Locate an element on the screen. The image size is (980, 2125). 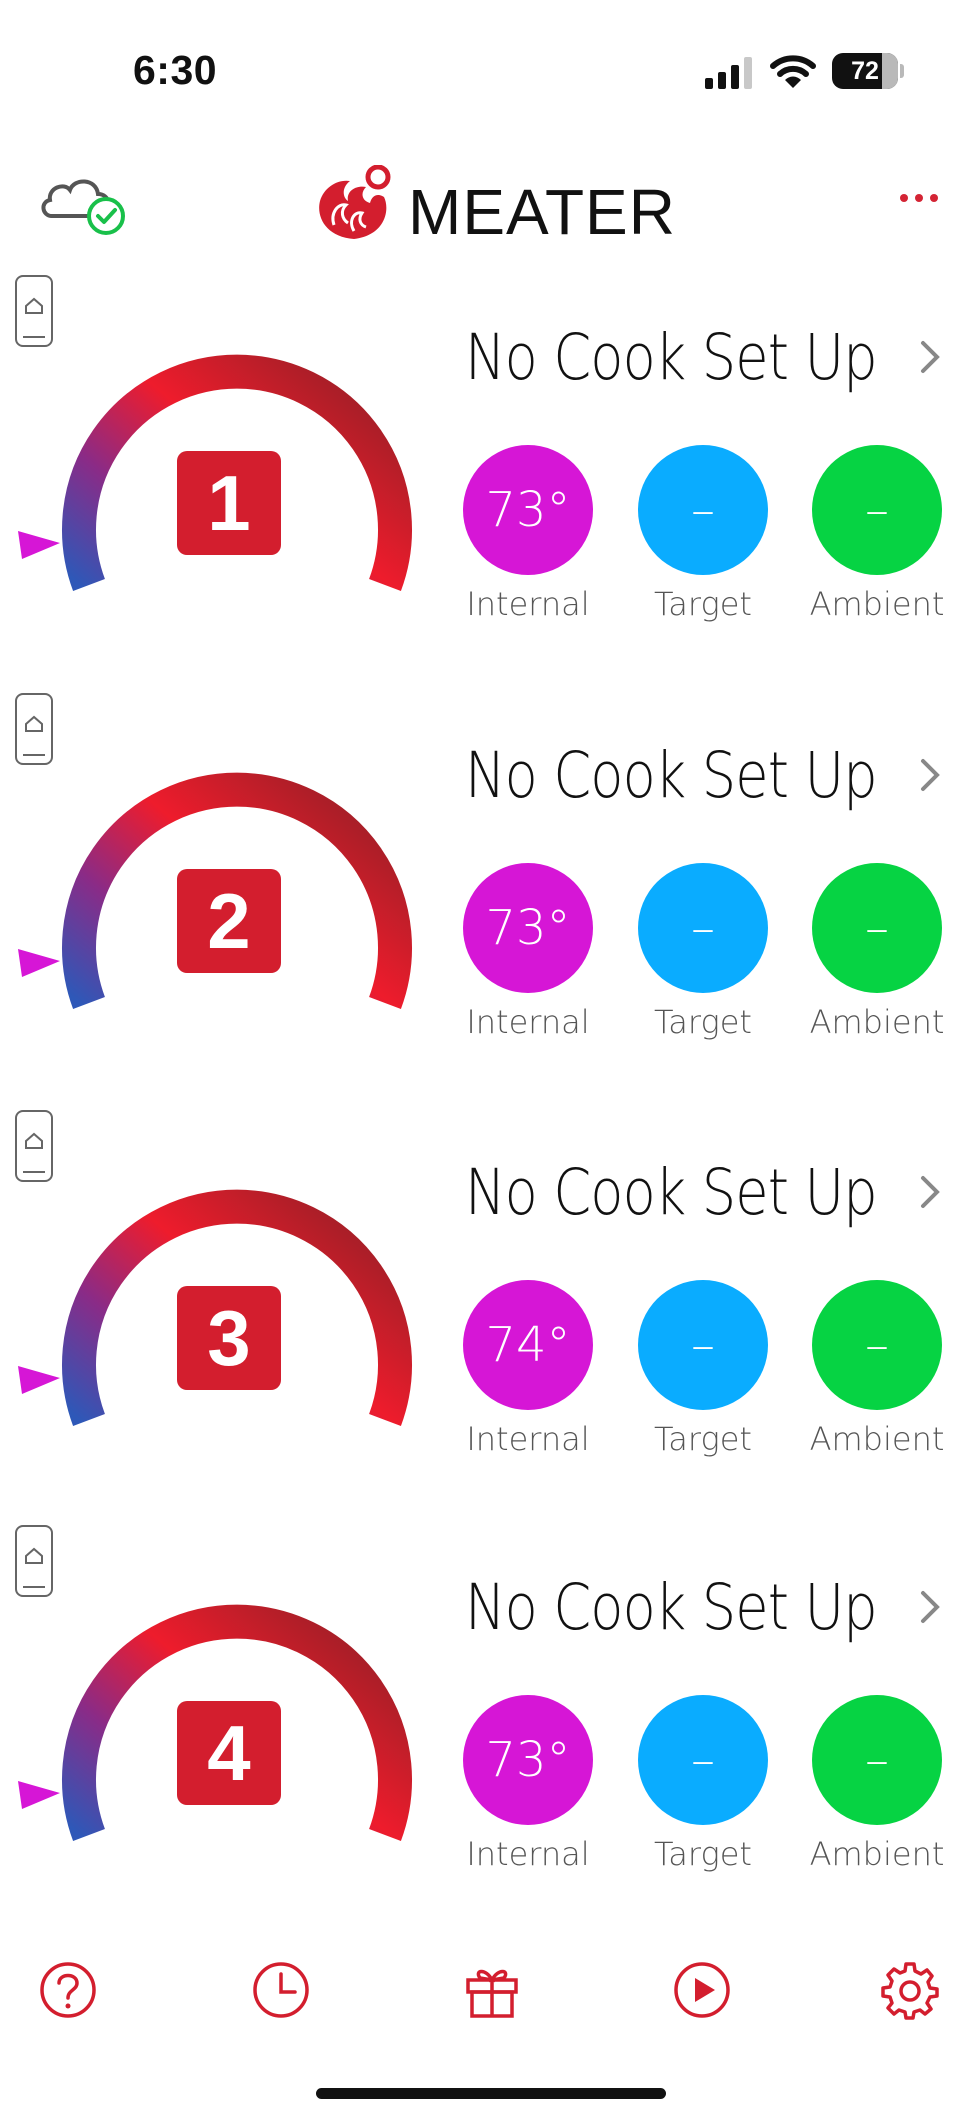
more-menu-icon is located at coordinates (922, 198).